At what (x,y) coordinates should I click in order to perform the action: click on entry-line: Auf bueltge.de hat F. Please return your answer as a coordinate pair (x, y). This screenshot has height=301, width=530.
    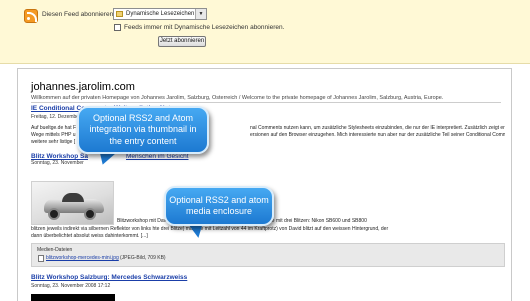
    Looking at the image, I should click on (54, 128).